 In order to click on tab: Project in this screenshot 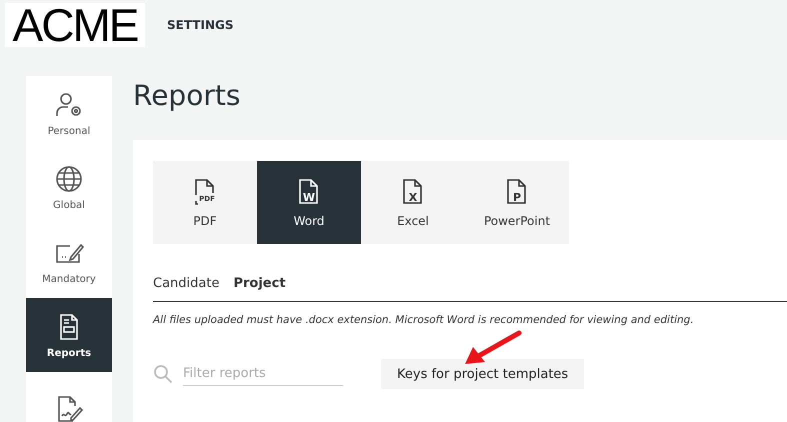, I will do `click(259, 283)`.